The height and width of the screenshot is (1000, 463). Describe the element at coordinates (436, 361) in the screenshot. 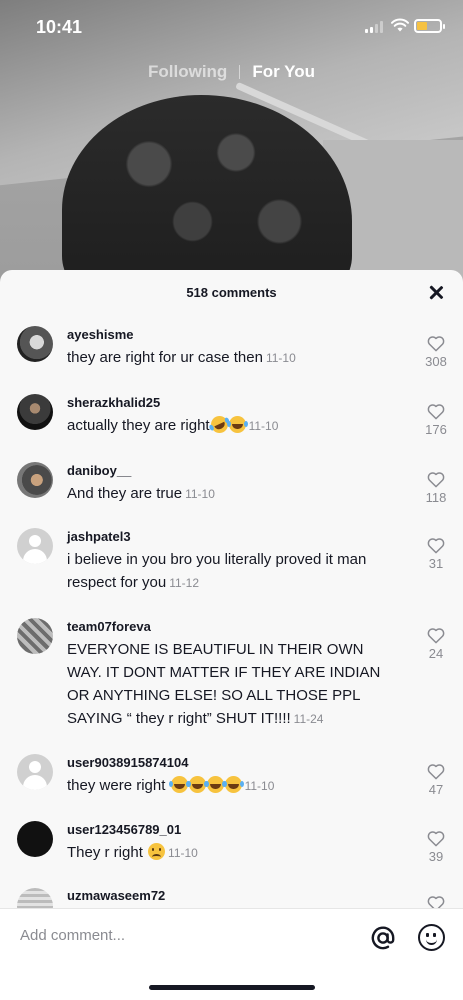

I see `like-count: 308` at that location.